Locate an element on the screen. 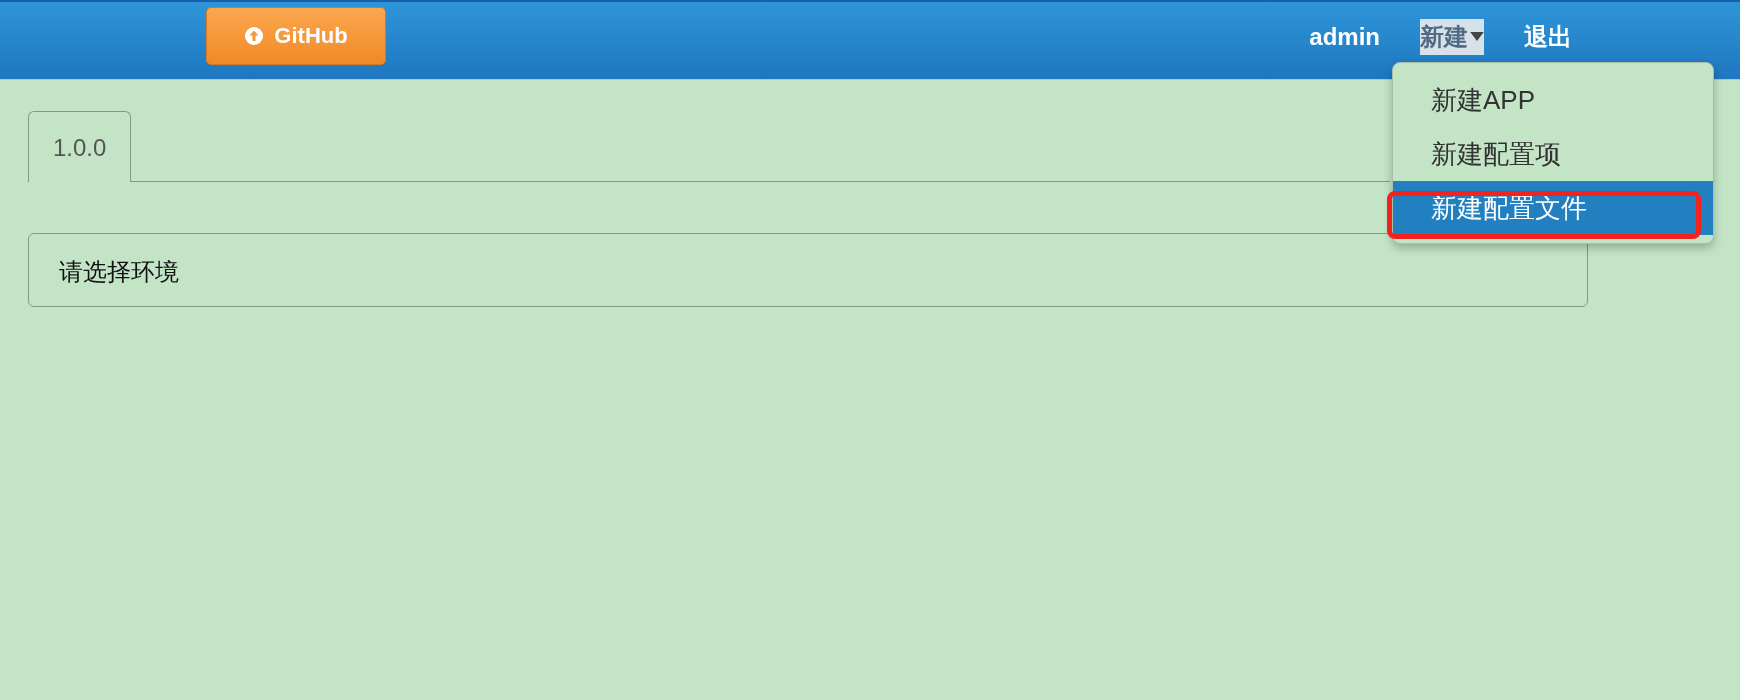 This screenshot has height=700, width=1740. upload-icon is located at coordinates (254, 35).